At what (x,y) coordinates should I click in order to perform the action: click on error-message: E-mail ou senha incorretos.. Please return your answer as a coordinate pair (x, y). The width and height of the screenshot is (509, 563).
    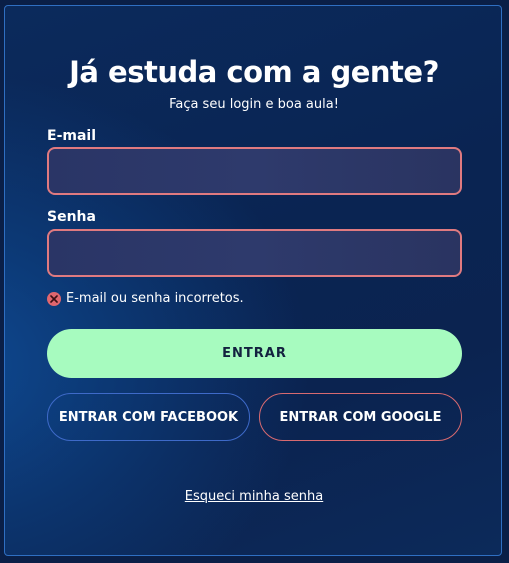
    Looking at the image, I should click on (145, 298).